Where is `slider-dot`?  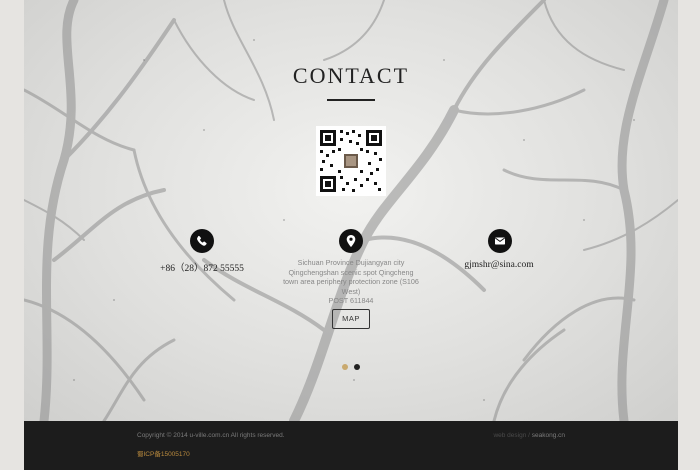 slider-dot is located at coordinates (357, 367).